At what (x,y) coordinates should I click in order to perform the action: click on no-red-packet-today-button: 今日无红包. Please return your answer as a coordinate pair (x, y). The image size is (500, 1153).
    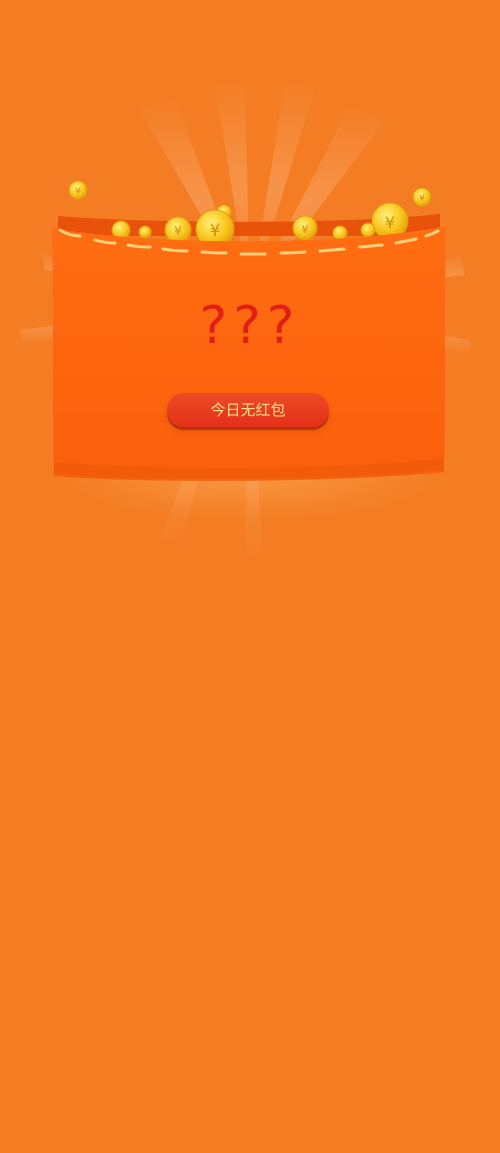
    Looking at the image, I should click on (248, 410).